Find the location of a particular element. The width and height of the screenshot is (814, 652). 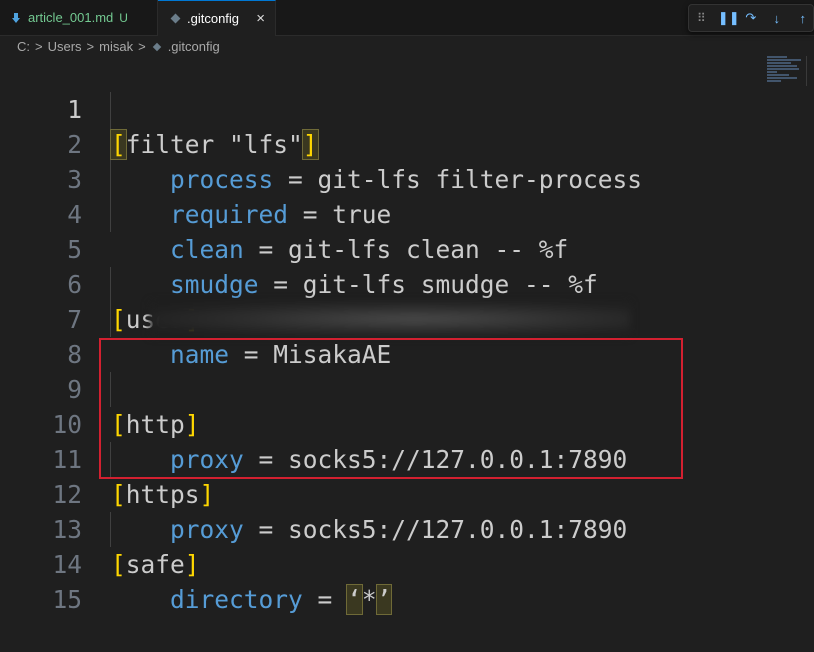

tab-article-md: article_001.md U is located at coordinates (79, 17).